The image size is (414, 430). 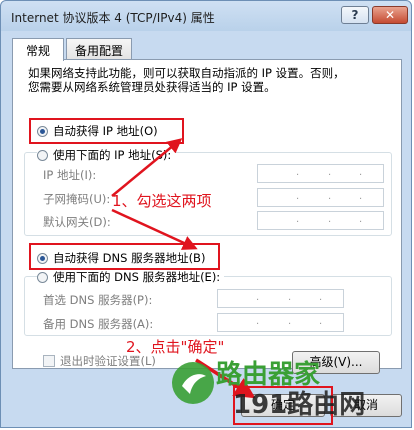 I want to click on ip-address-label: IP 地址(I):, so click(x=70, y=175).